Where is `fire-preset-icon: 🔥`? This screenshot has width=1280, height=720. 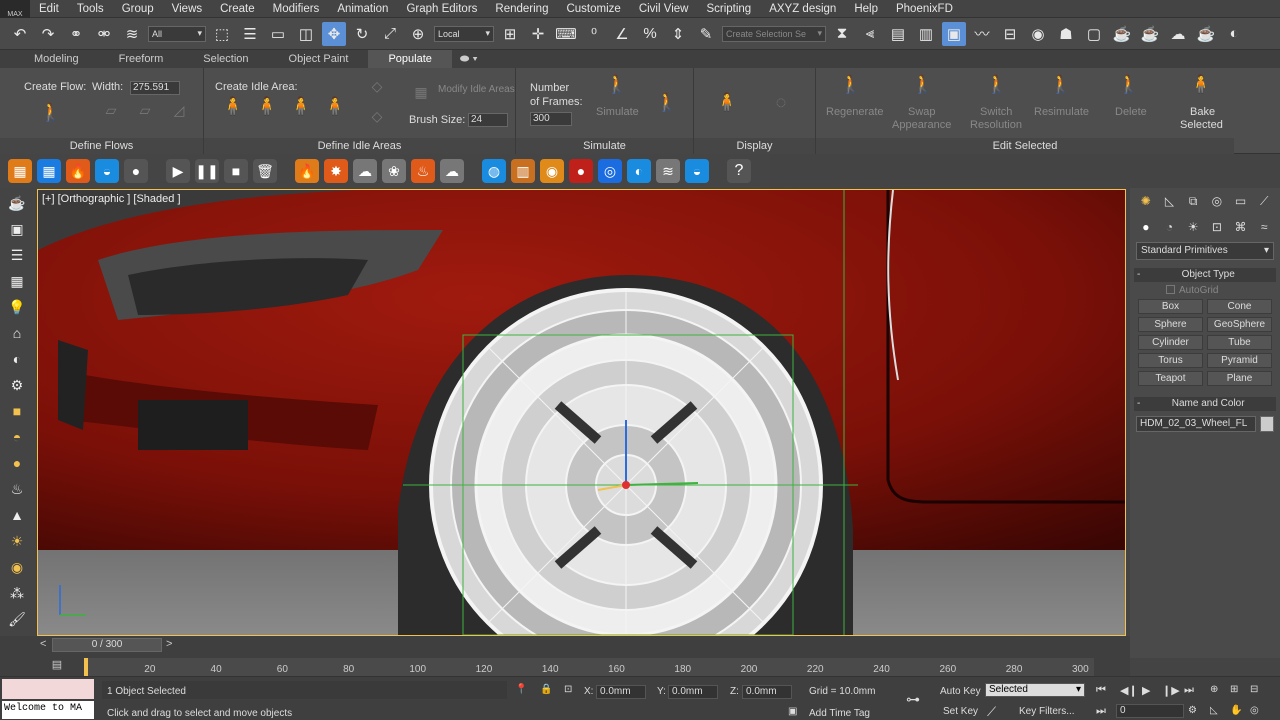
fire-preset-icon: 🔥 is located at coordinates (307, 171).